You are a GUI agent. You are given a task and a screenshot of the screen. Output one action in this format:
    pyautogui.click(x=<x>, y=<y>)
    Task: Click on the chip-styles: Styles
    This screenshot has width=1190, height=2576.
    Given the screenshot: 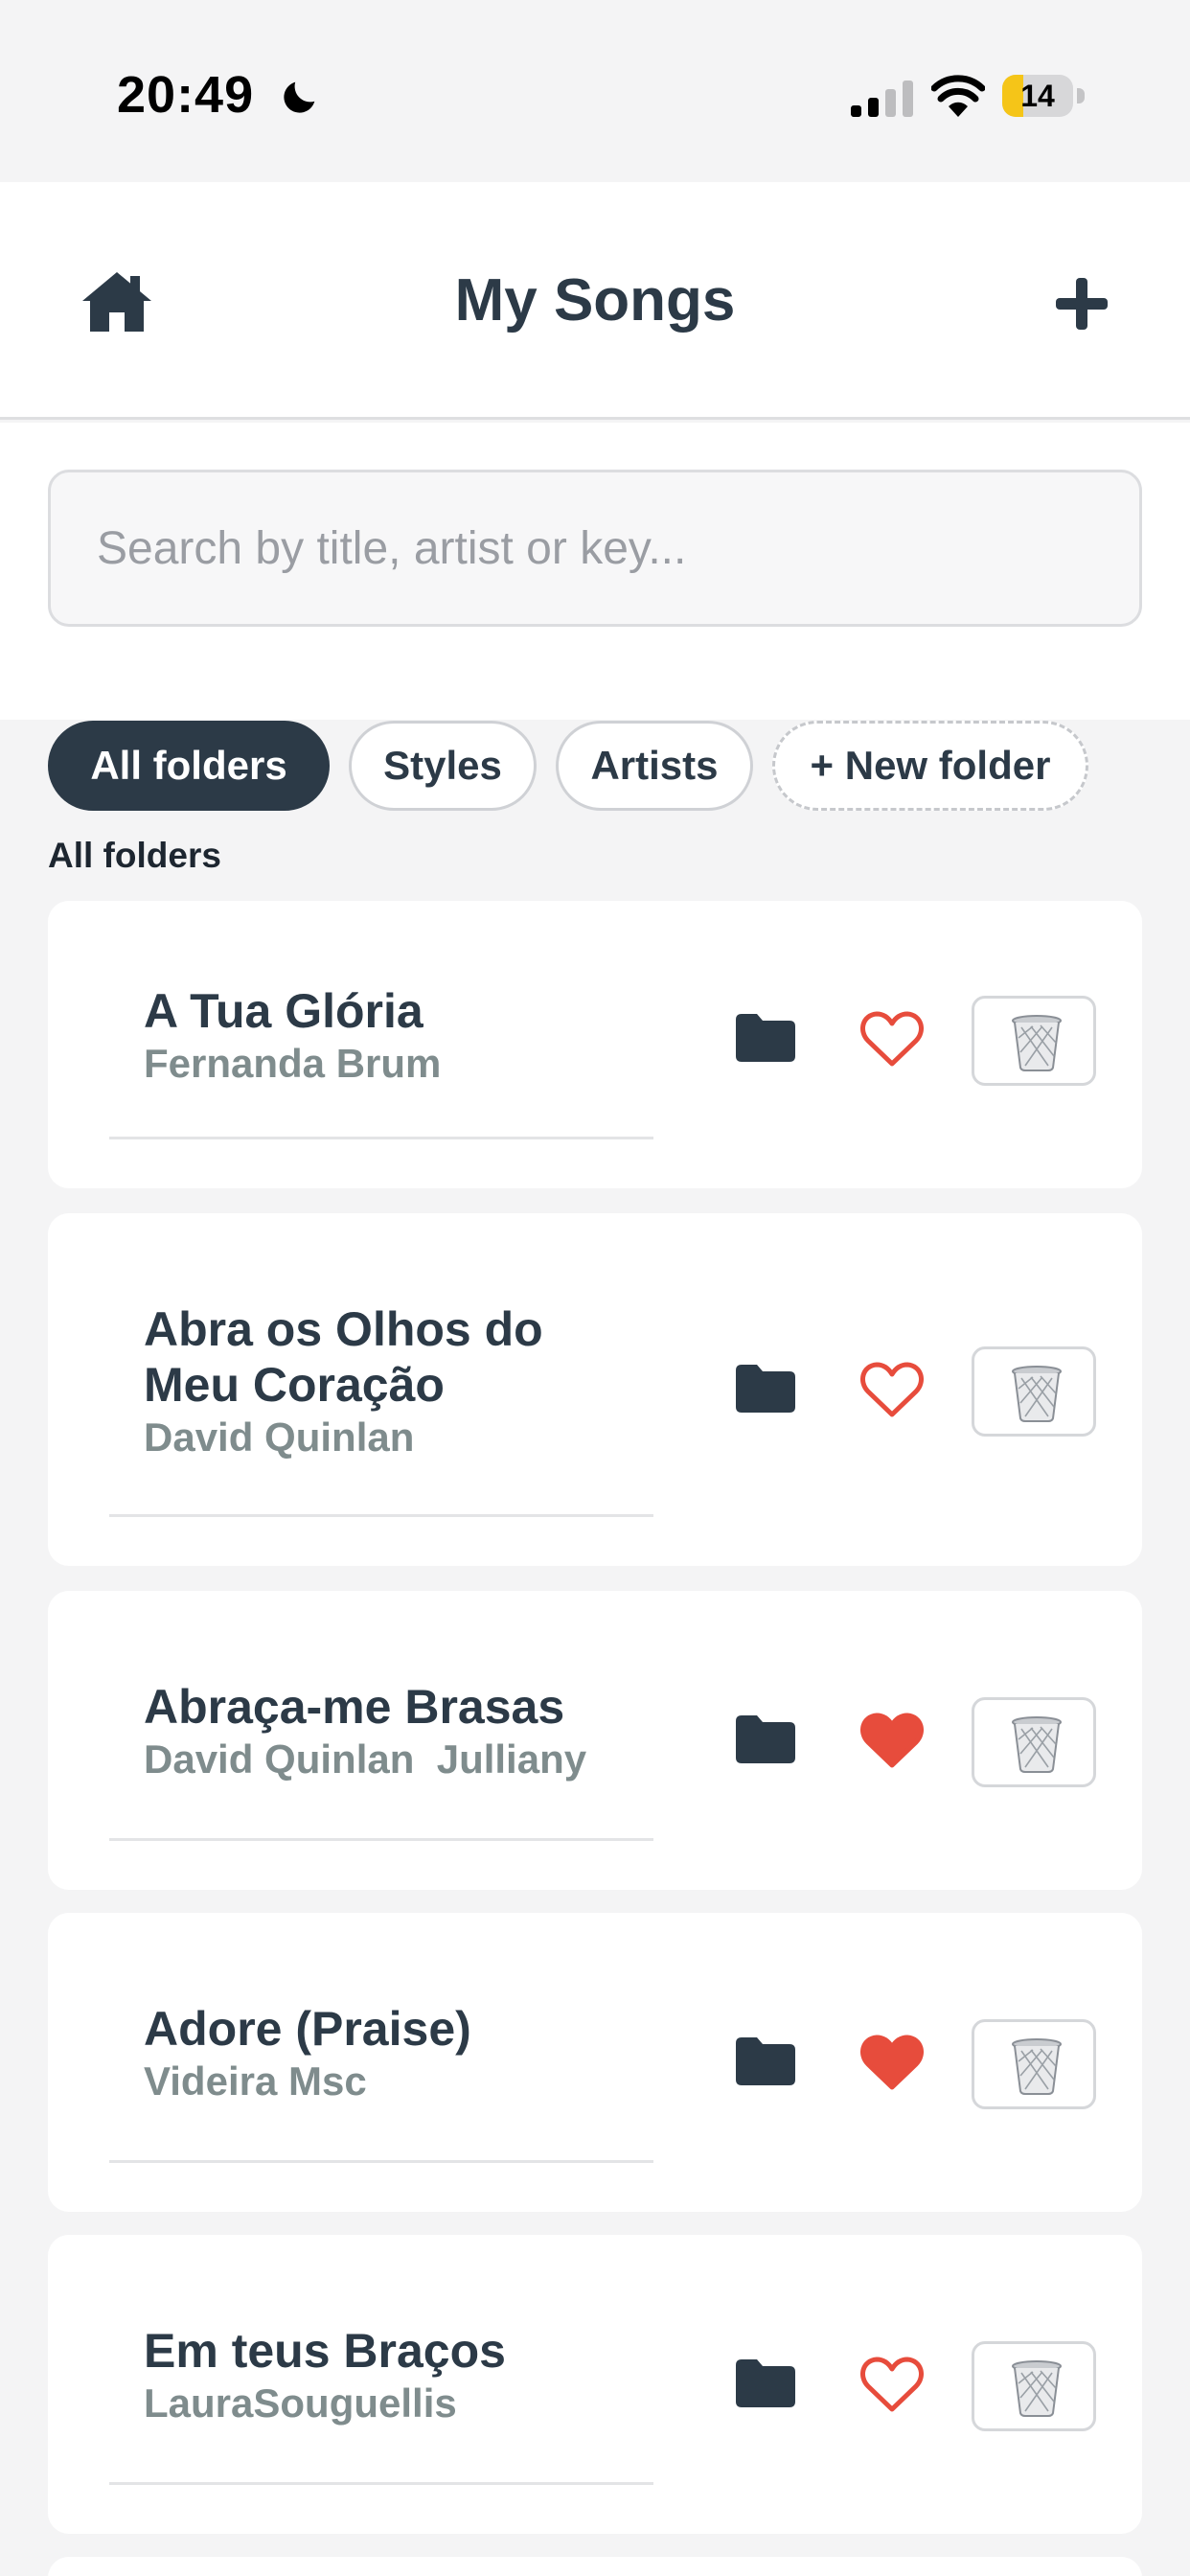 What is the action you would take?
    pyautogui.click(x=443, y=766)
    